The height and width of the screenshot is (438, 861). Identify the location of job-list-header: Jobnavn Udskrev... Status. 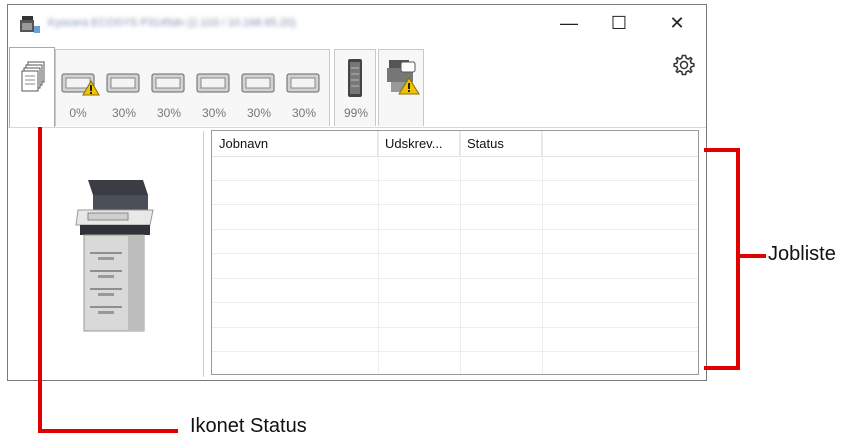
(455, 144).